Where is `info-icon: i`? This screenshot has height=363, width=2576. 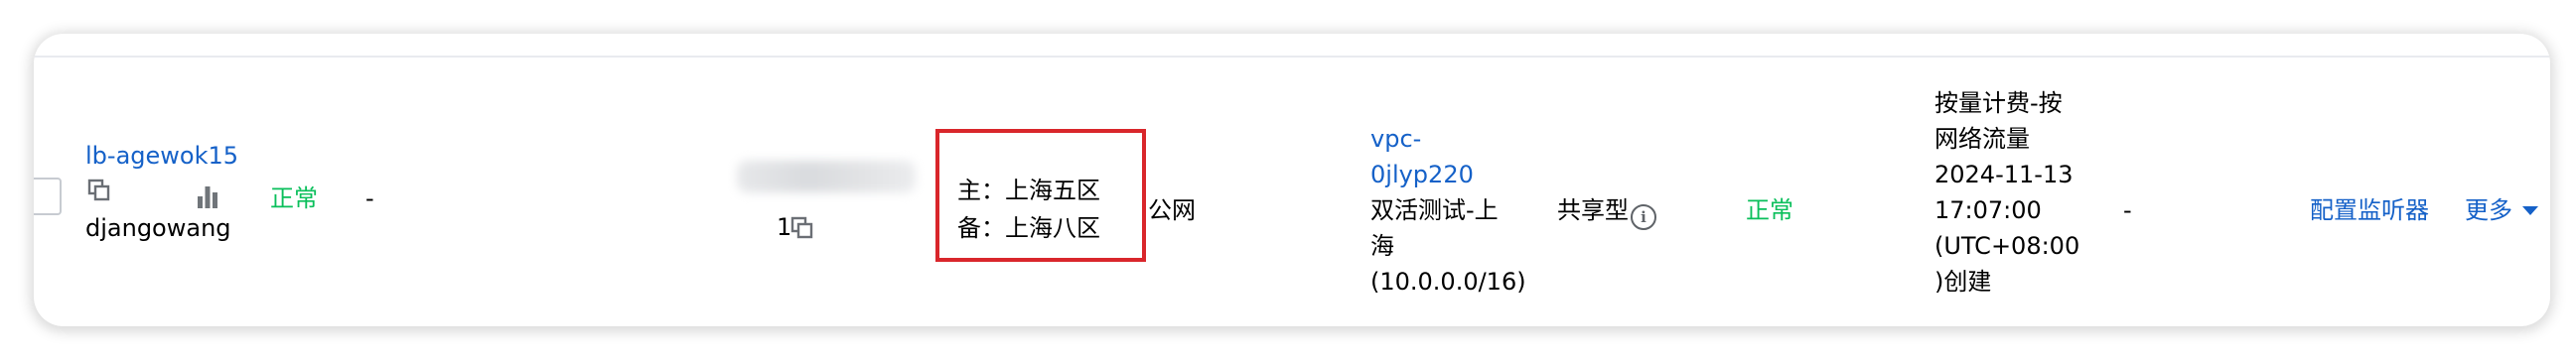
info-icon: i is located at coordinates (1644, 217).